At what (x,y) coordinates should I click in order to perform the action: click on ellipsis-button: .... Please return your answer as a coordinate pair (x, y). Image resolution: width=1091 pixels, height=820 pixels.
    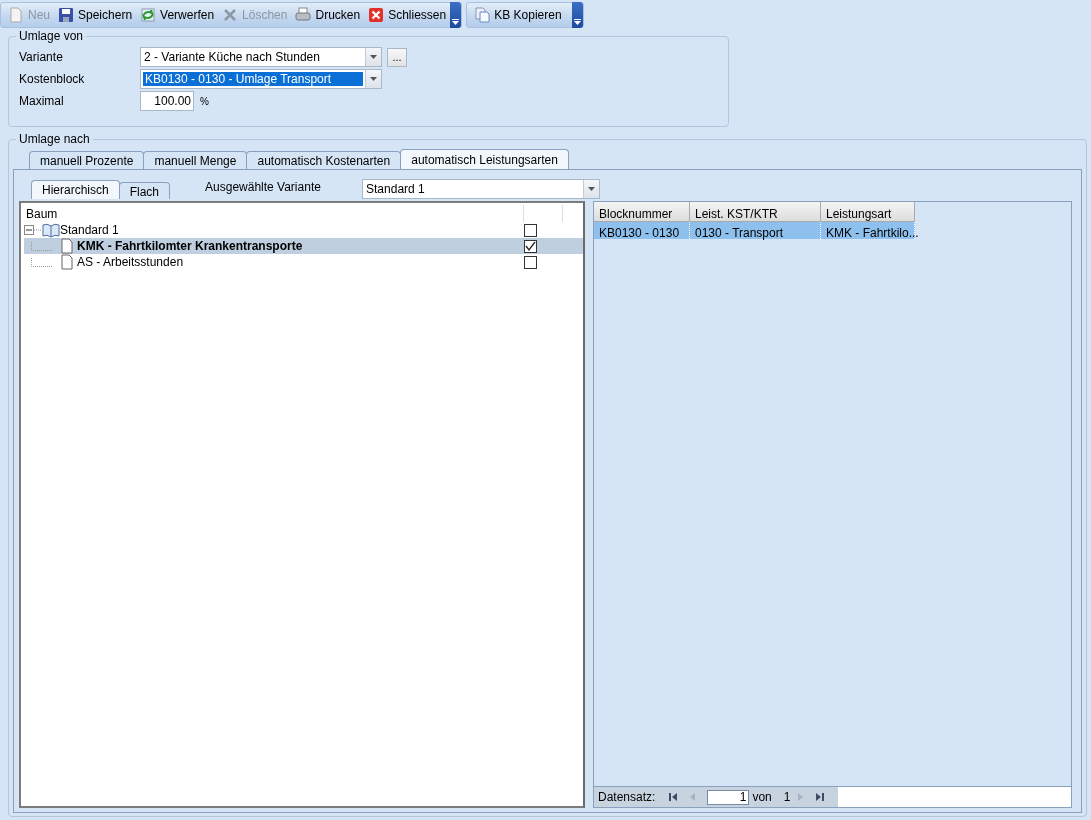
    Looking at the image, I should click on (397, 57).